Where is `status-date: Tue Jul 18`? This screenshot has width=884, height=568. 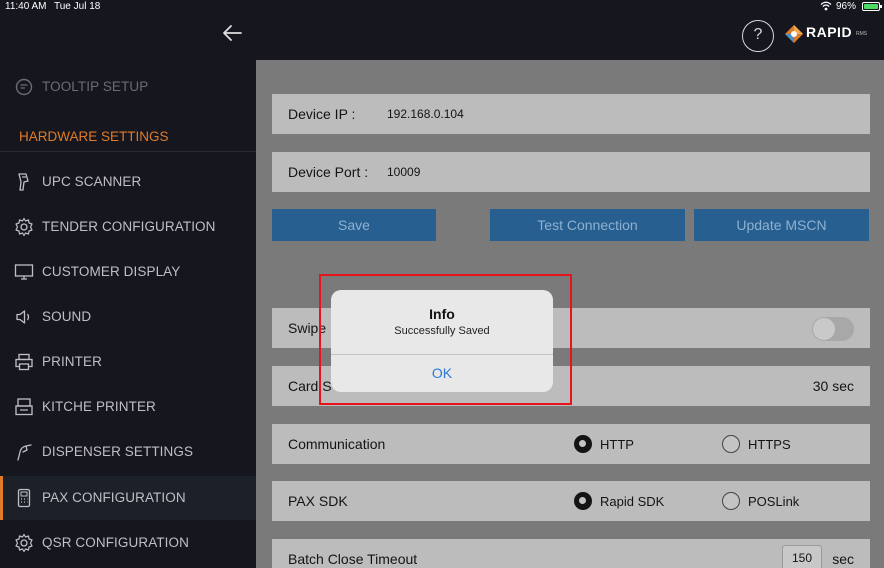 status-date: Tue Jul 18 is located at coordinates (77, 6).